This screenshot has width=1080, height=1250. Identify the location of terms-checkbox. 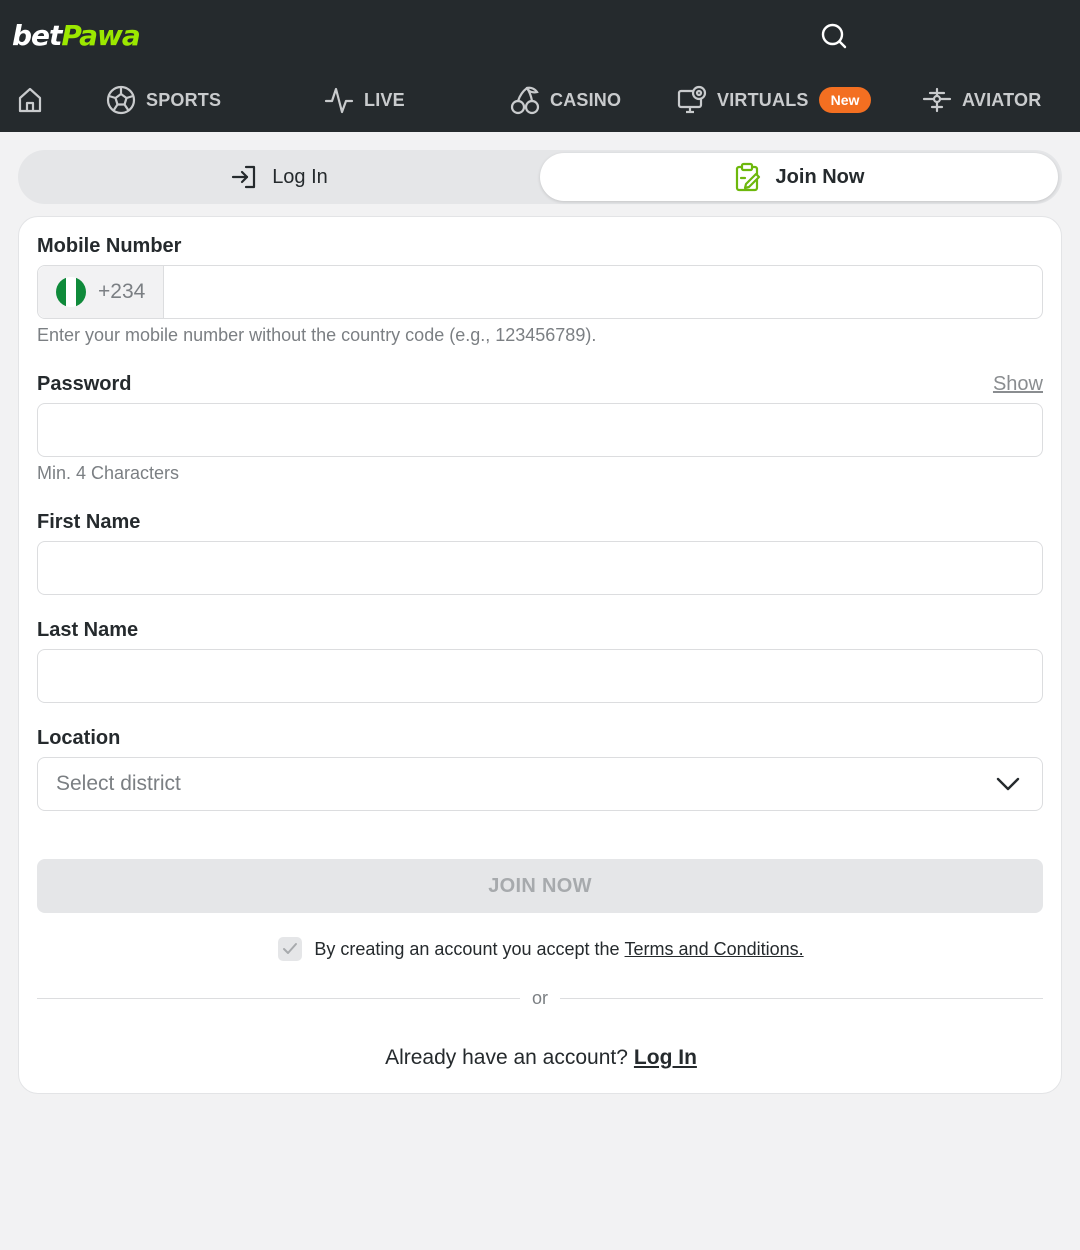
(290, 949).